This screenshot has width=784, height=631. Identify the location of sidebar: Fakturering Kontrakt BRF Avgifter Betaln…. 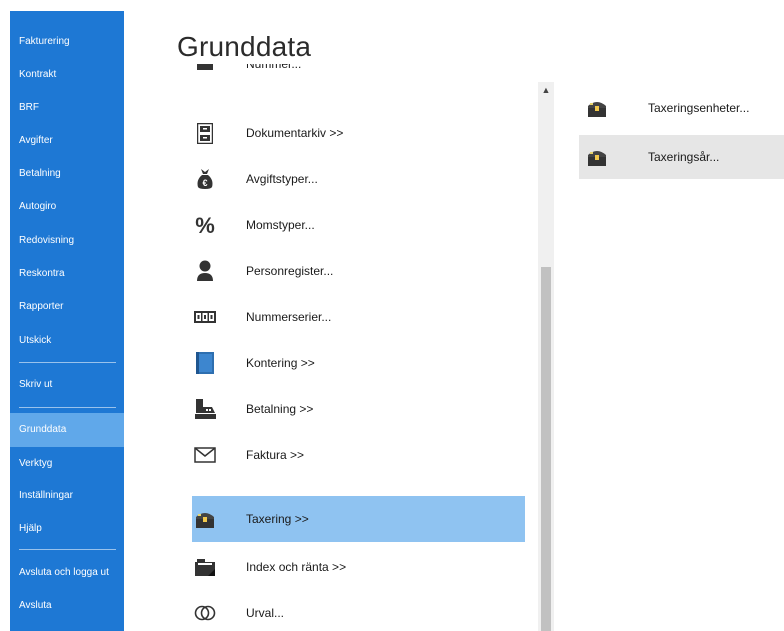
(67, 321).